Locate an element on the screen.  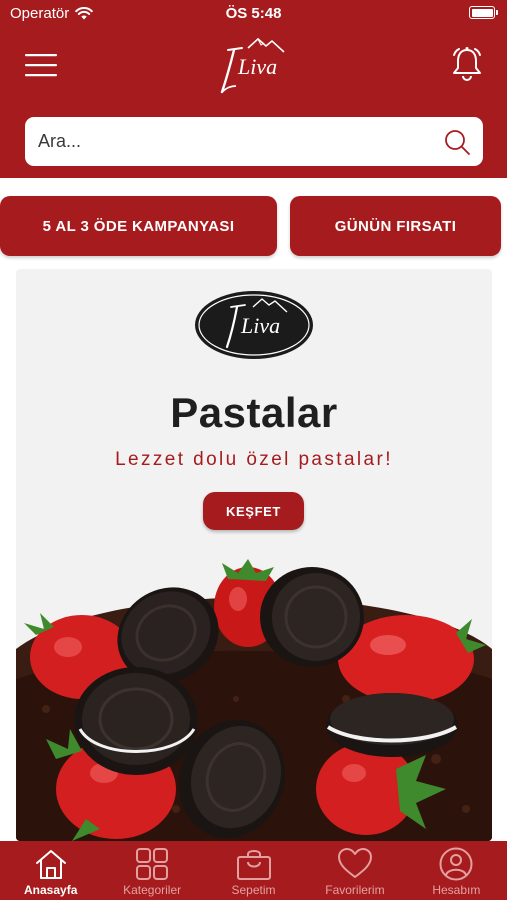
home-icon is located at coordinates (50, 864).